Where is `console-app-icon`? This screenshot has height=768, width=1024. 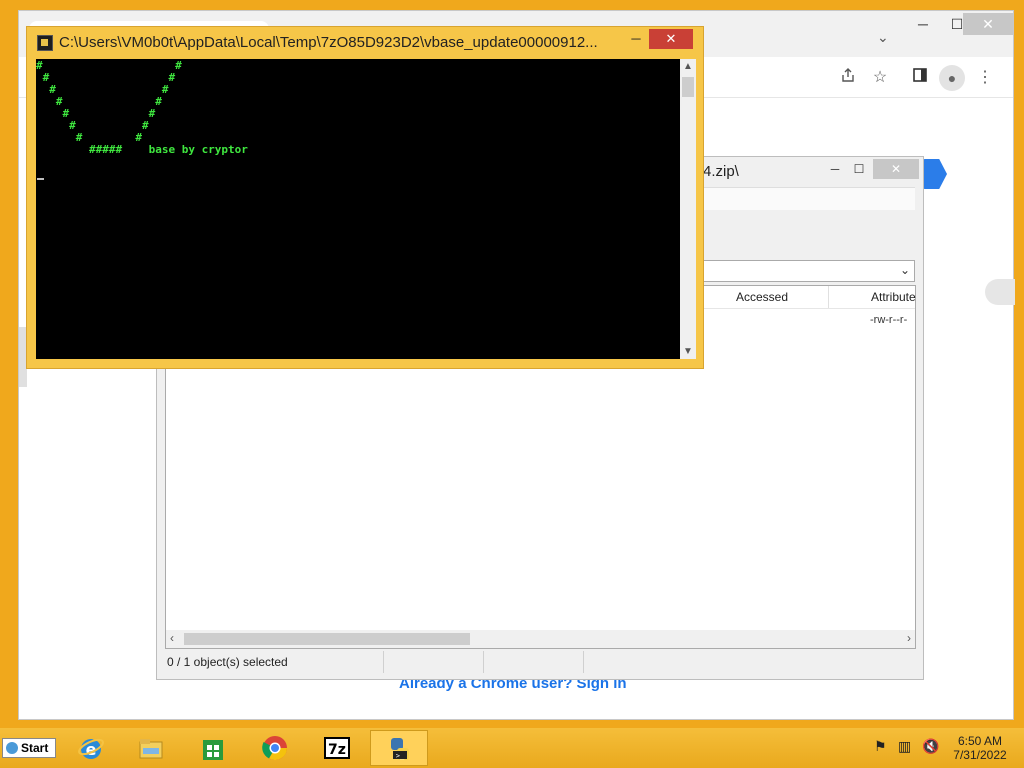 console-app-icon is located at coordinates (45, 43).